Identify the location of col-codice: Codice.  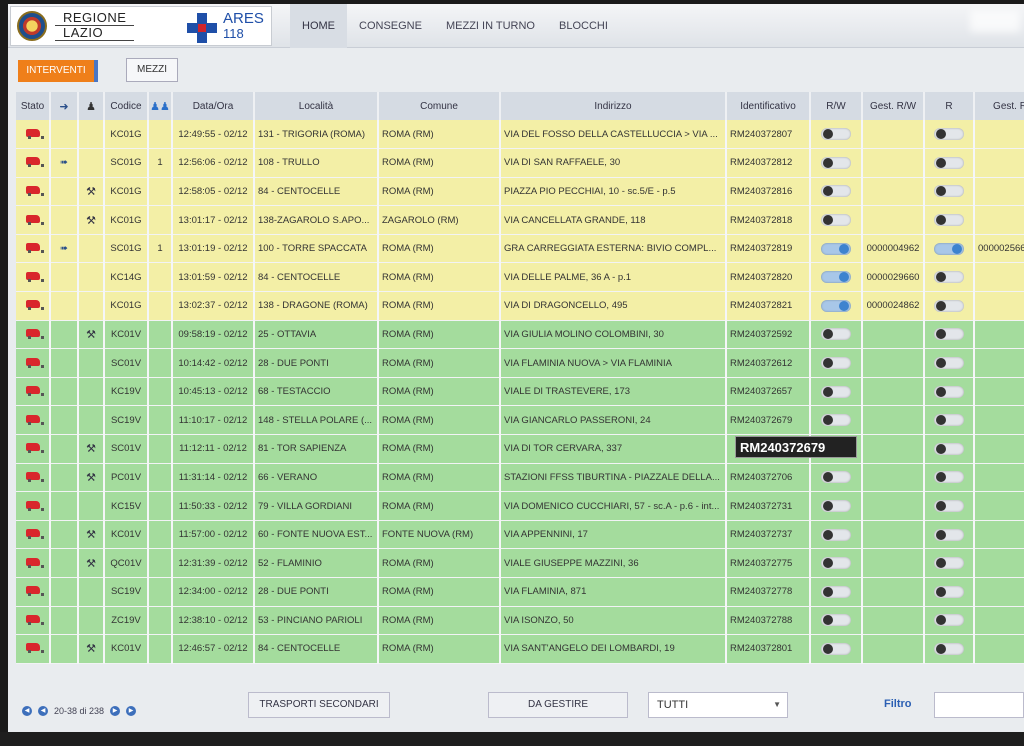
(126, 106).